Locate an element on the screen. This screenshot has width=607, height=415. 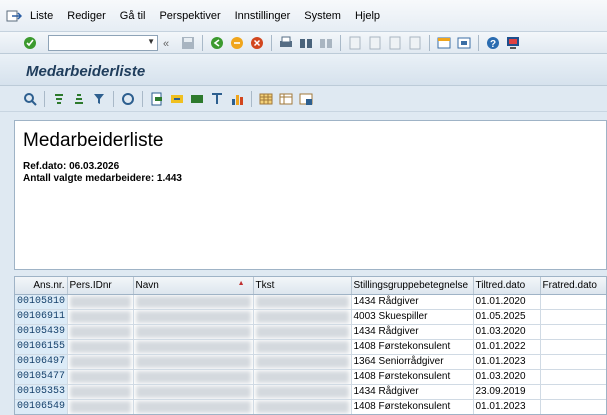
ansnr-cell: 00106911 is located at coordinates (41, 317).